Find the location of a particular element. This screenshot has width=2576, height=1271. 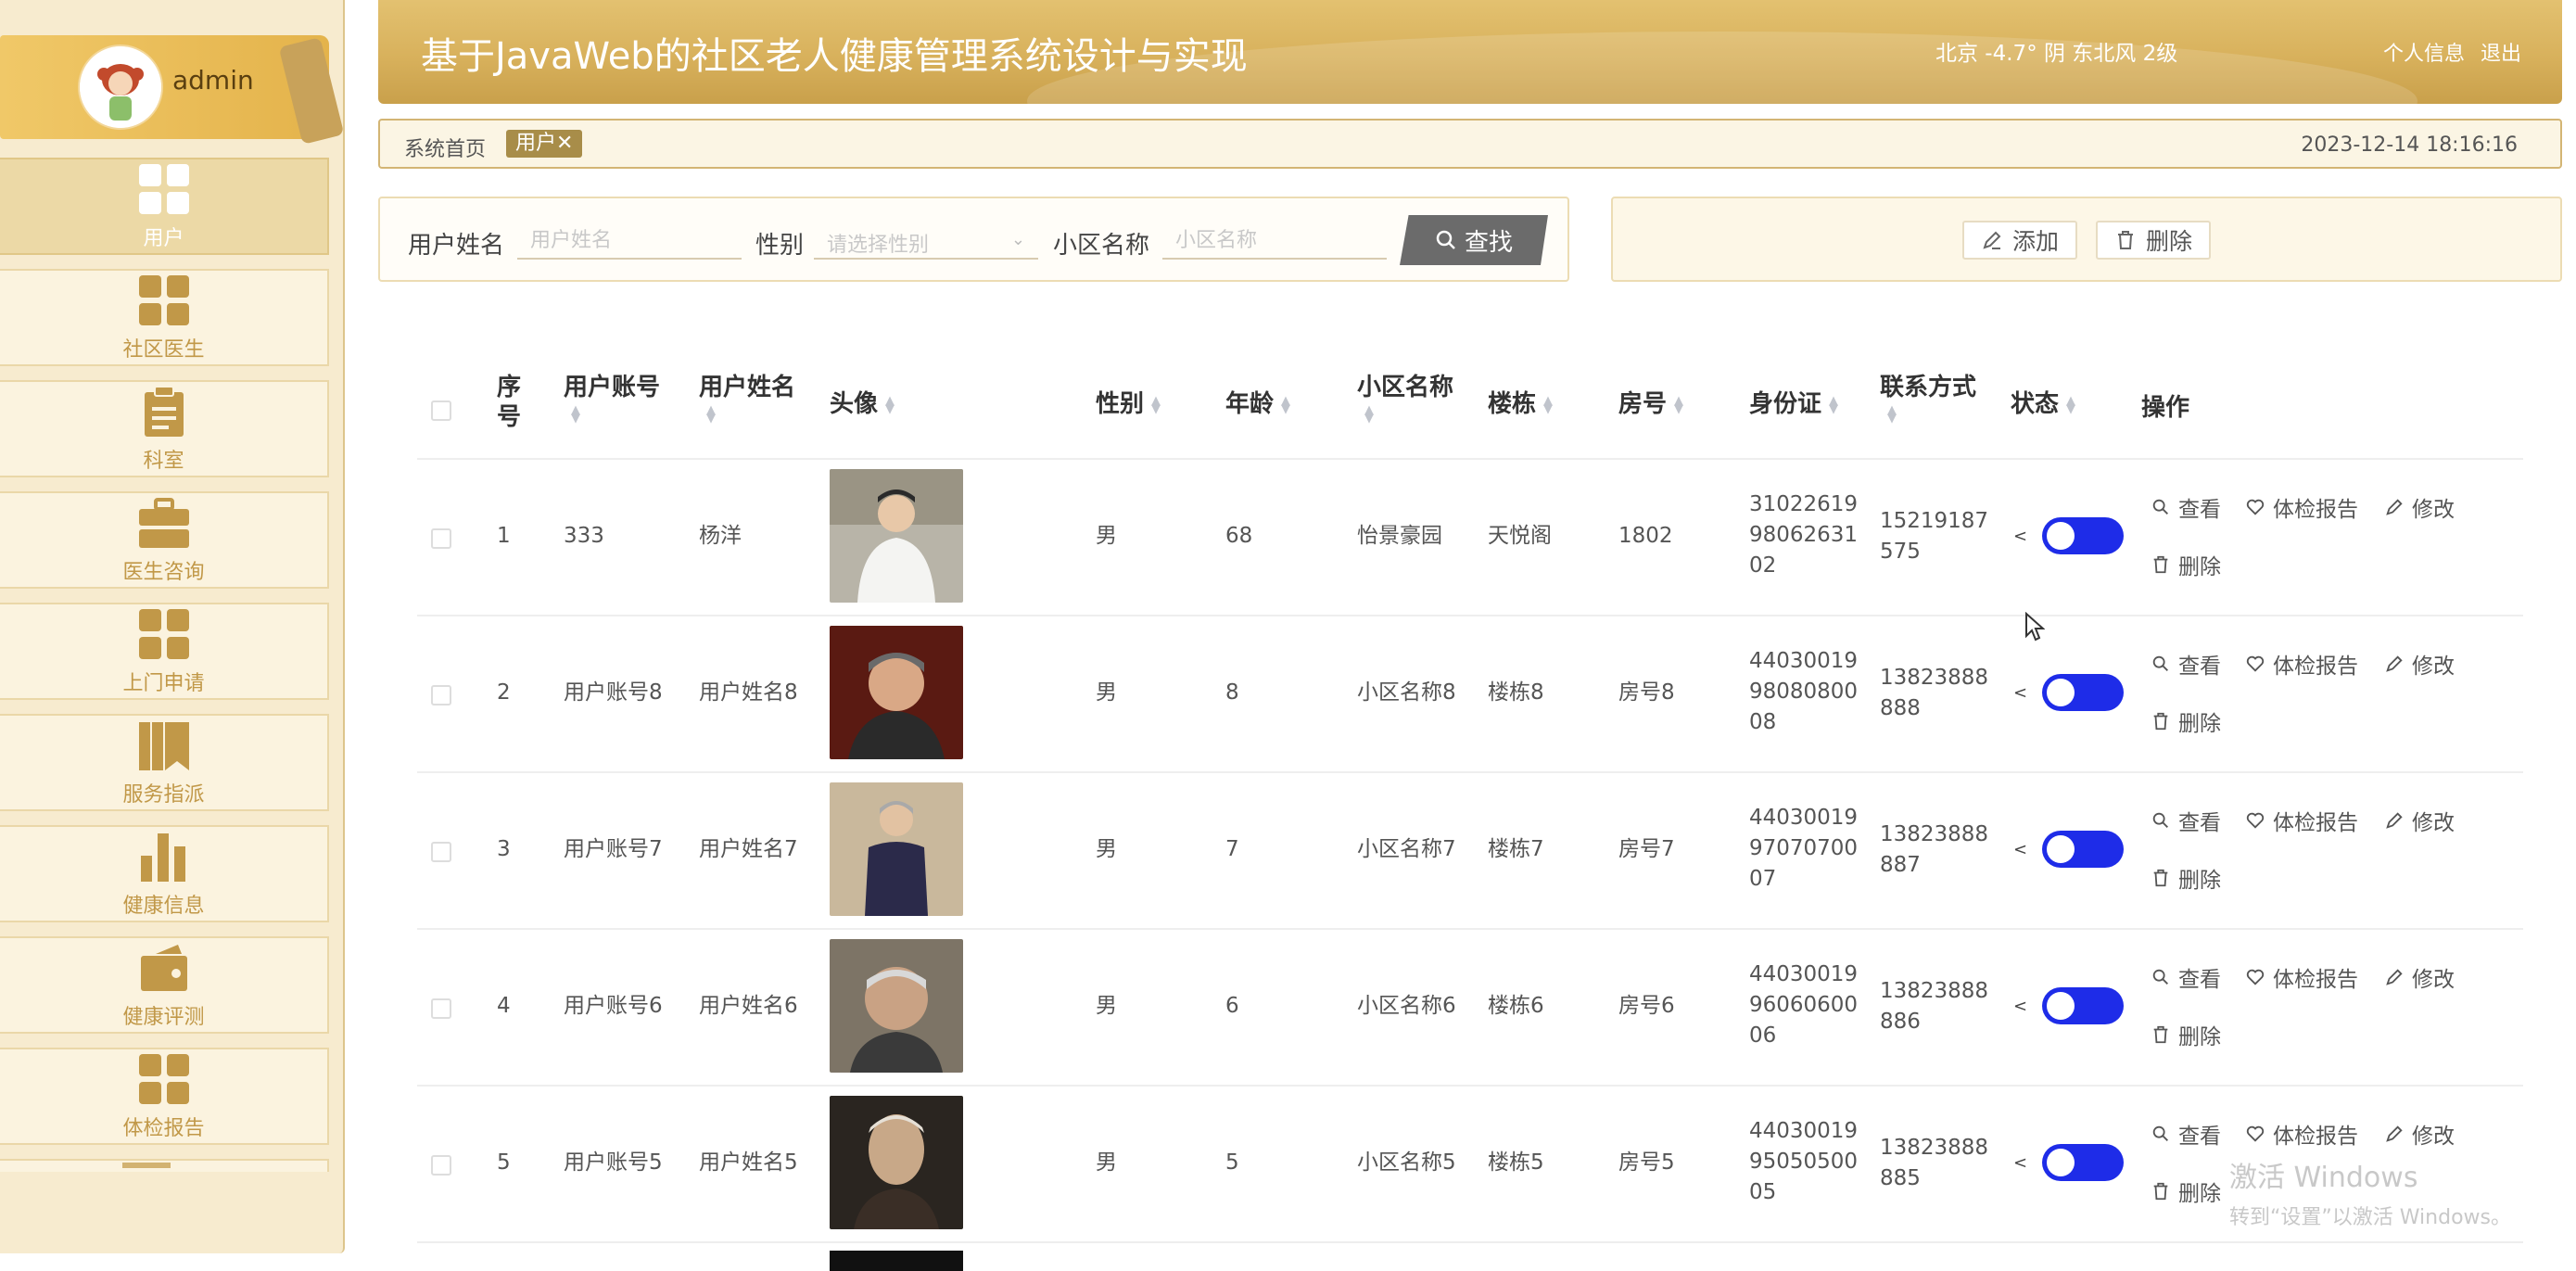

bar-chart-icon is located at coordinates (162, 857).